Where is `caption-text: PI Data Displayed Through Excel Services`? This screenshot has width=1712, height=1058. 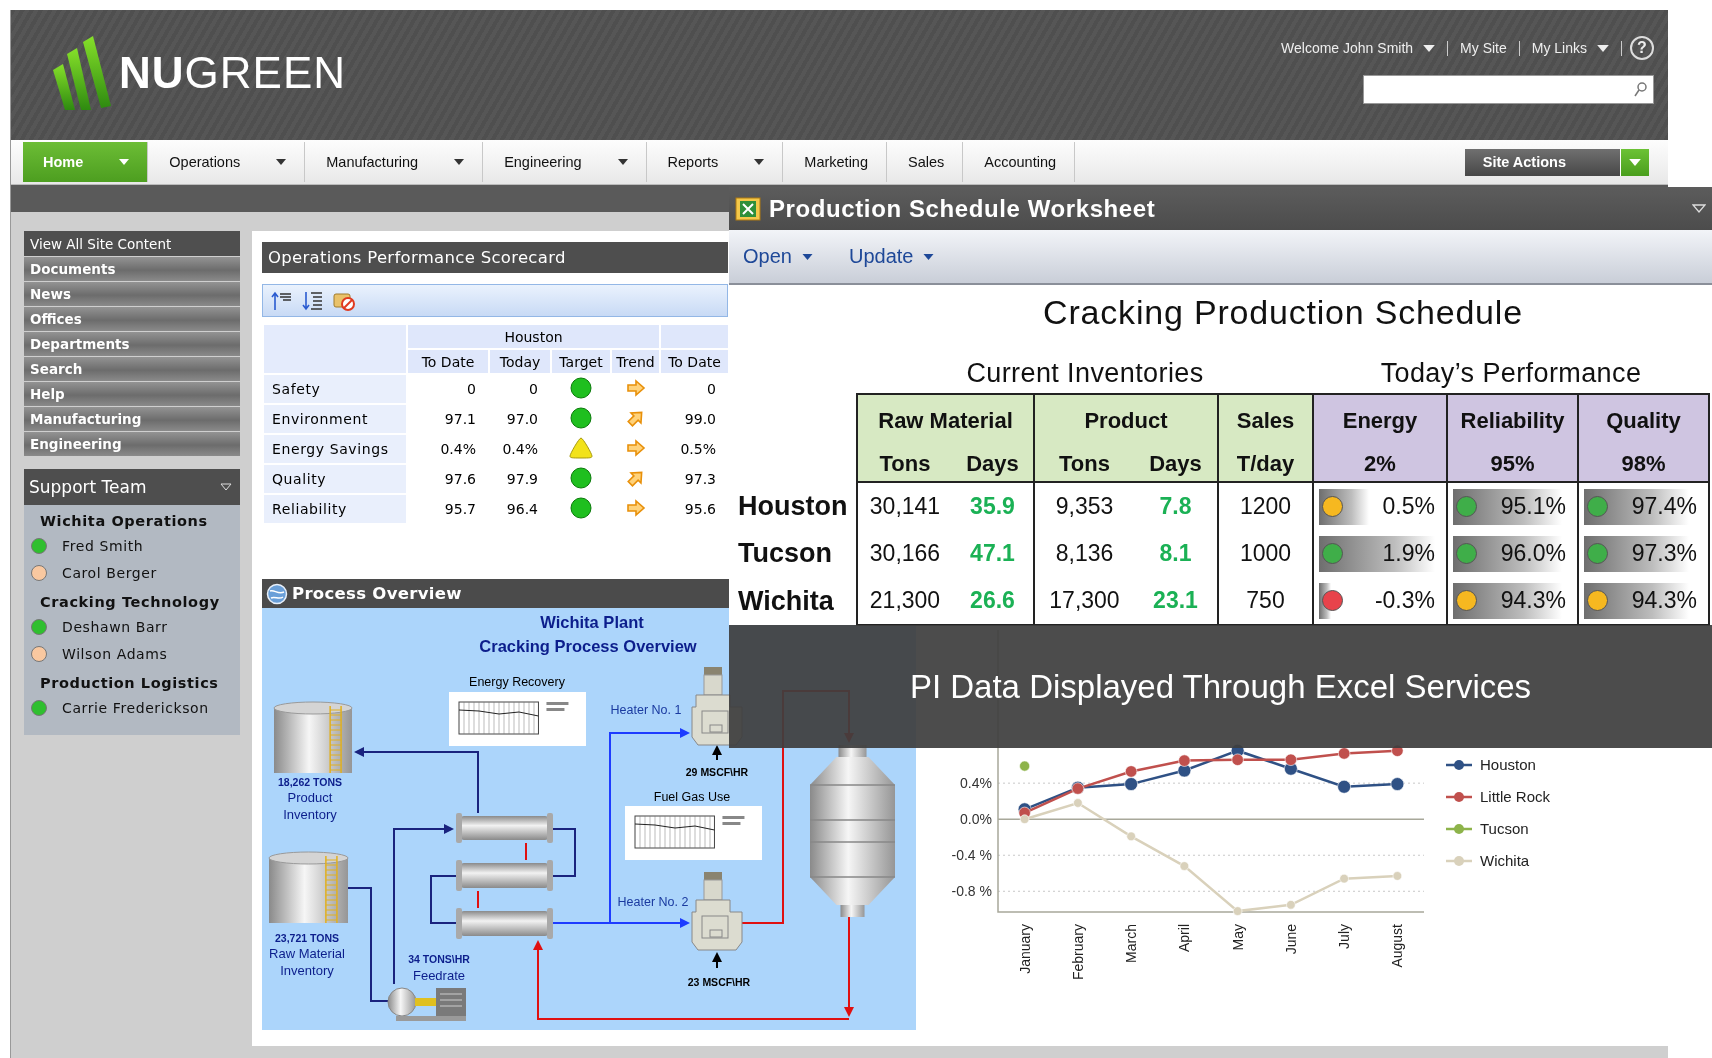
caption-text: PI Data Displayed Through Excel Services is located at coordinates (1220, 686).